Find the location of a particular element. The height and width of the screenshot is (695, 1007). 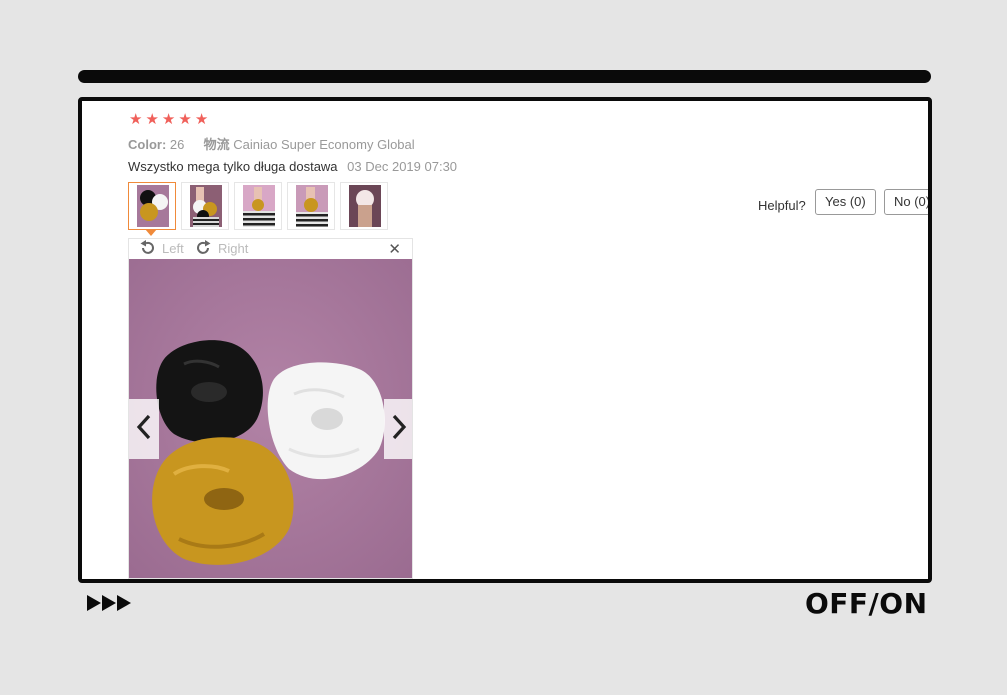

rotate-left-icon is located at coordinates (147, 248).